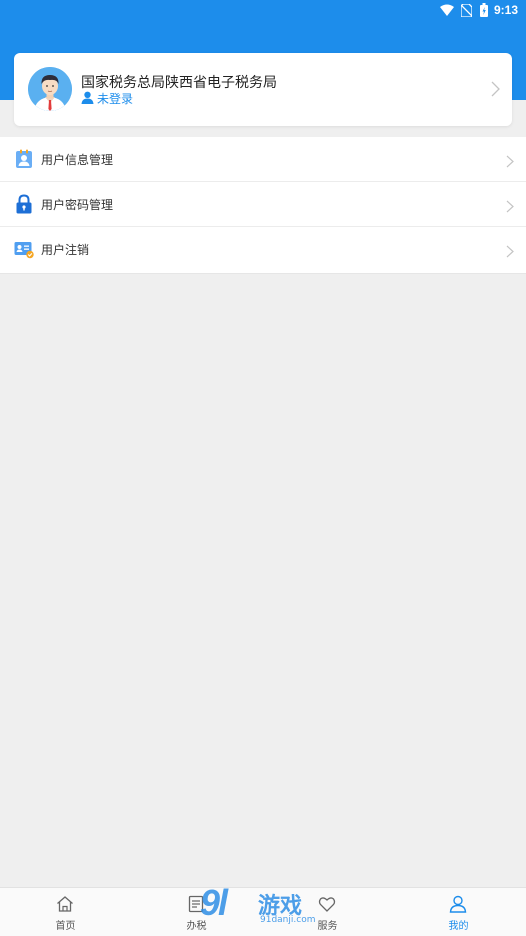 This screenshot has height=936, width=526. I want to click on menu-item-label: 用户密码管理, so click(77, 205).